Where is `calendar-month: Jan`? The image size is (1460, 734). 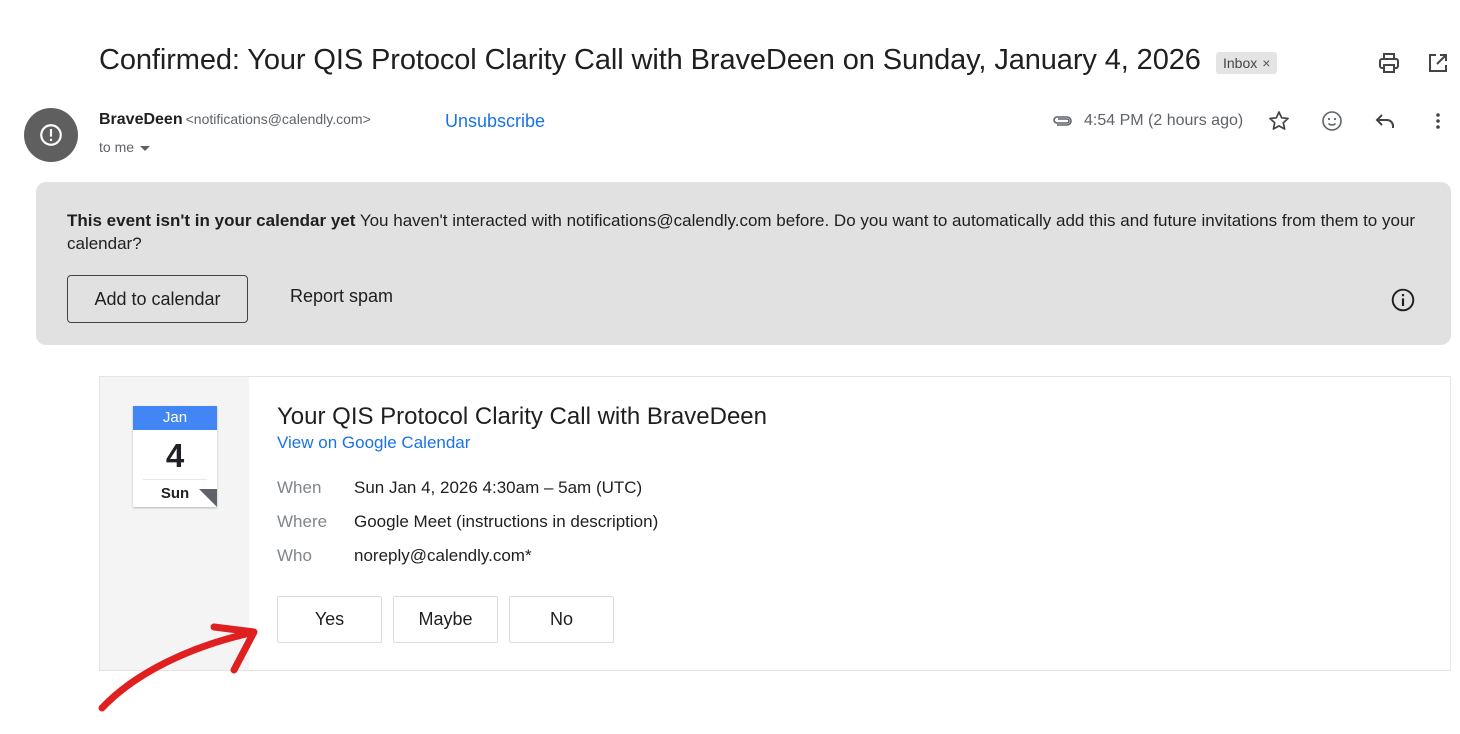 calendar-month: Jan is located at coordinates (175, 418).